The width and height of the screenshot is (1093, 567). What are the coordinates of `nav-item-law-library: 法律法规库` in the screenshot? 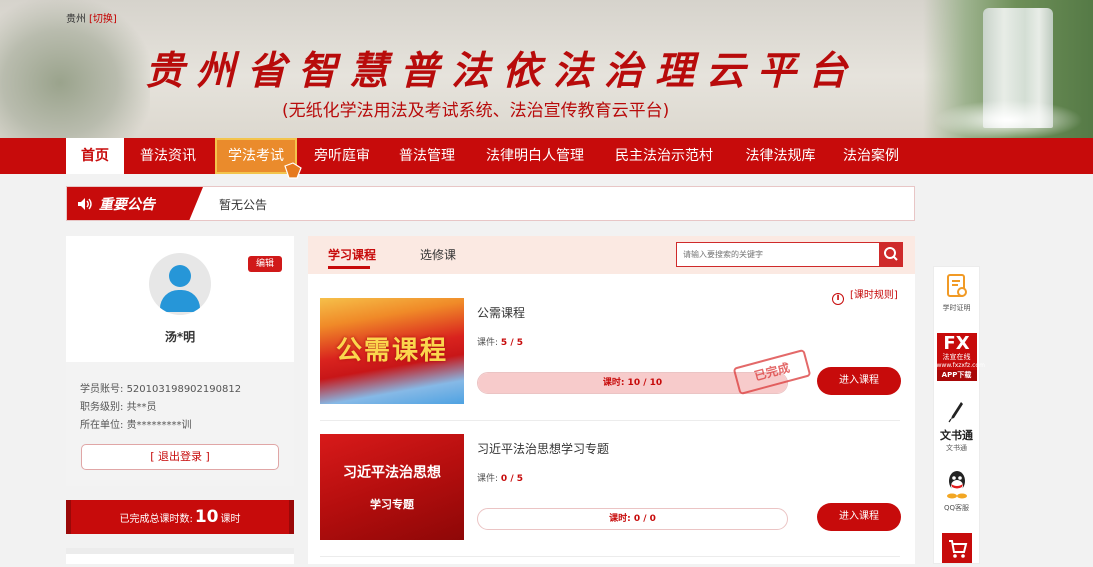 It's located at (780, 156).